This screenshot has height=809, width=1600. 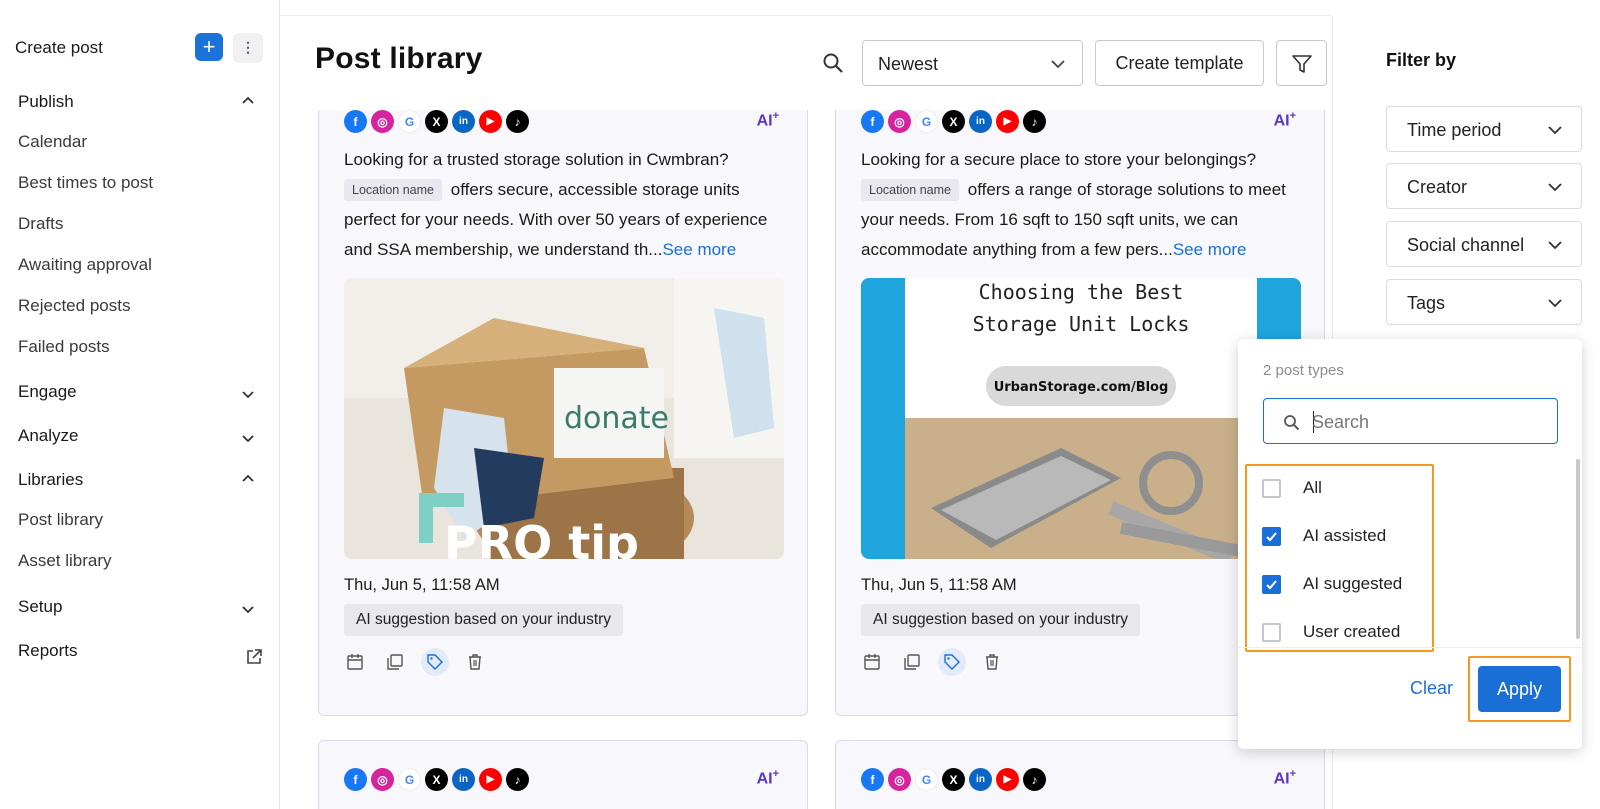 I want to click on sidebar-section-analyze: Analyze, so click(x=48, y=436).